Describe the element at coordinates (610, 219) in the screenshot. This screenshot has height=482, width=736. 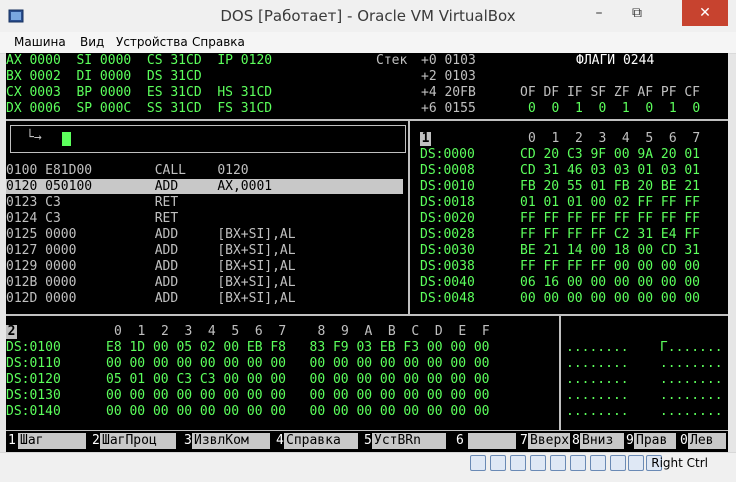
I see `dump1-bytes: FF FF FF FF FF FF FF FF` at that location.